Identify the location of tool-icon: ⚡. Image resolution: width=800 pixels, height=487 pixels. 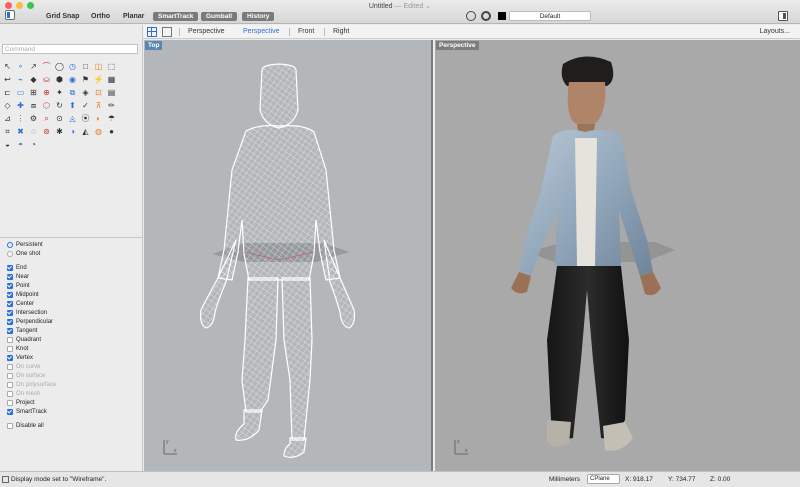
(98, 79).